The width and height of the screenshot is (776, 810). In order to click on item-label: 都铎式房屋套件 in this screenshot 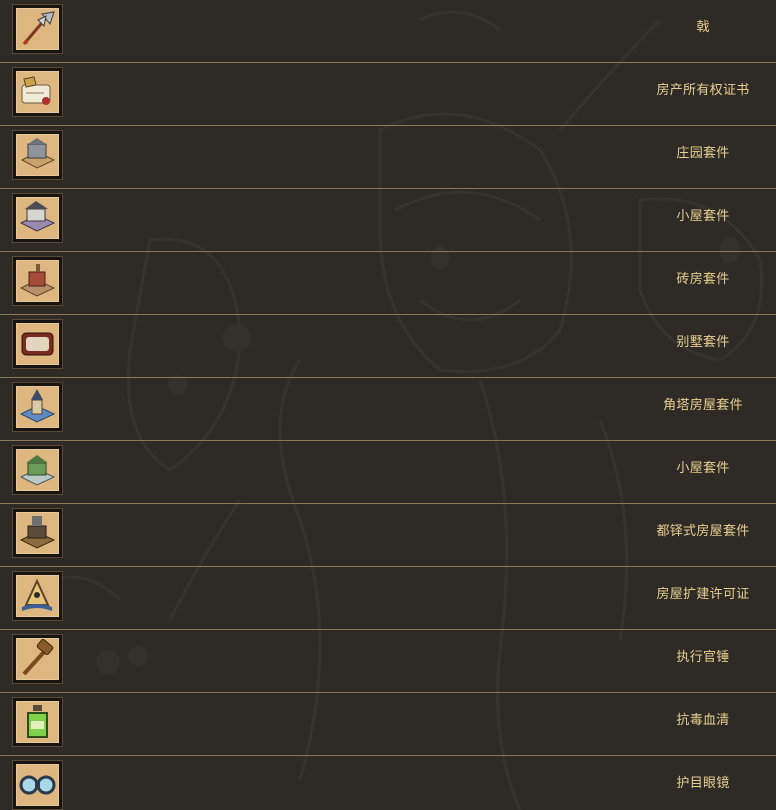, I will do `click(703, 531)`.